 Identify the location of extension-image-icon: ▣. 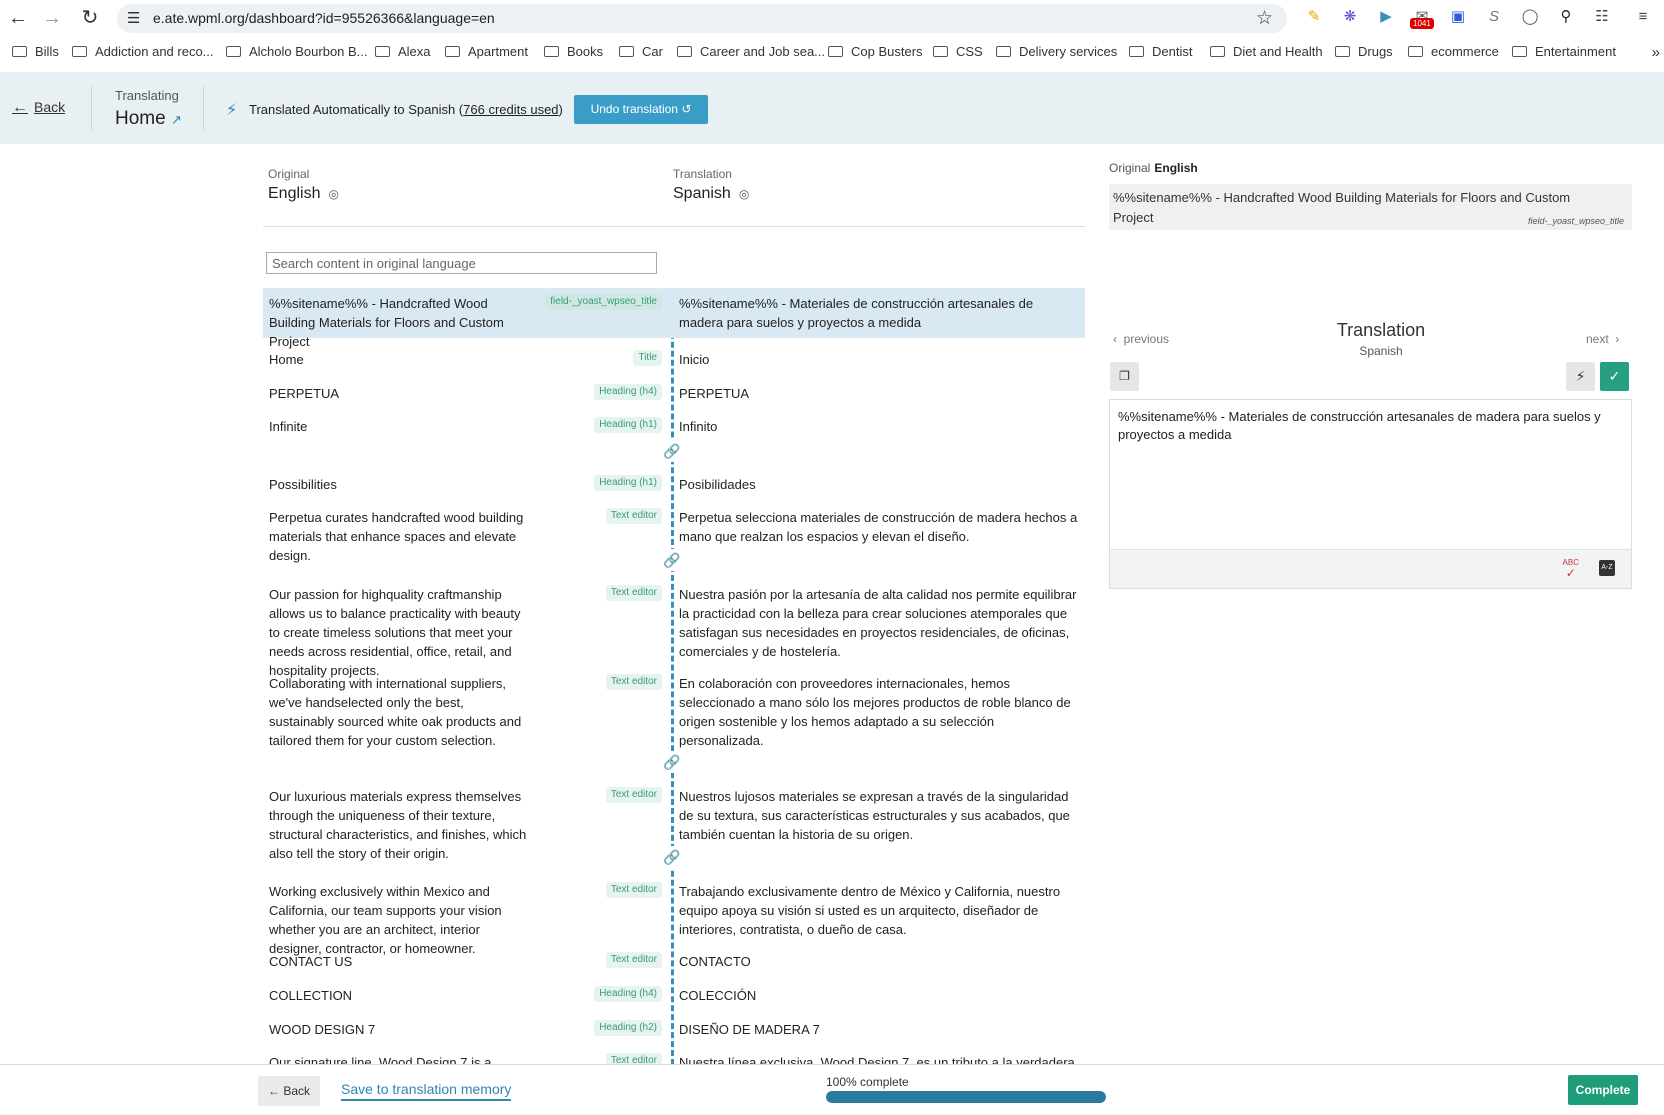
(1458, 17).